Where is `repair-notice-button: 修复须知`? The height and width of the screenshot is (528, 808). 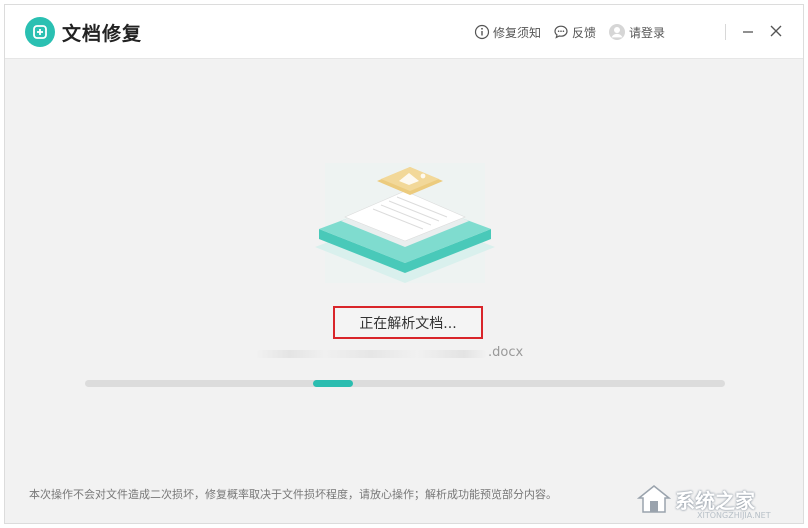
repair-notice-button: 修复须知 is located at coordinates (507, 32).